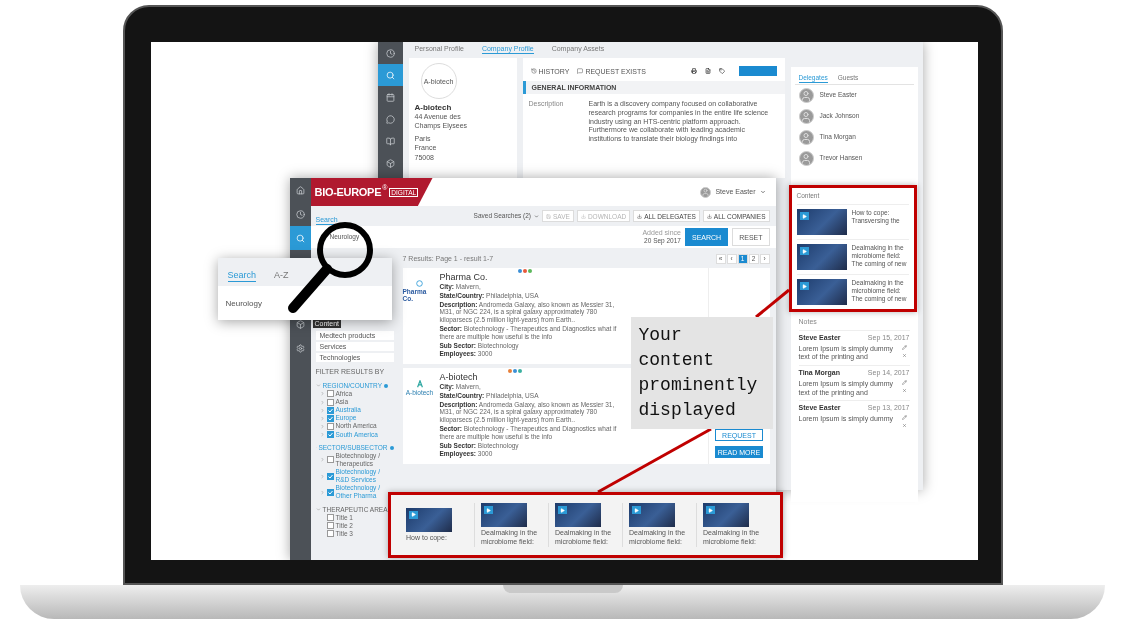 The image size is (1125, 631). What do you see at coordinates (549, 216) in the screenshot?
I see `save-icon` at bounding box center [549, 216].